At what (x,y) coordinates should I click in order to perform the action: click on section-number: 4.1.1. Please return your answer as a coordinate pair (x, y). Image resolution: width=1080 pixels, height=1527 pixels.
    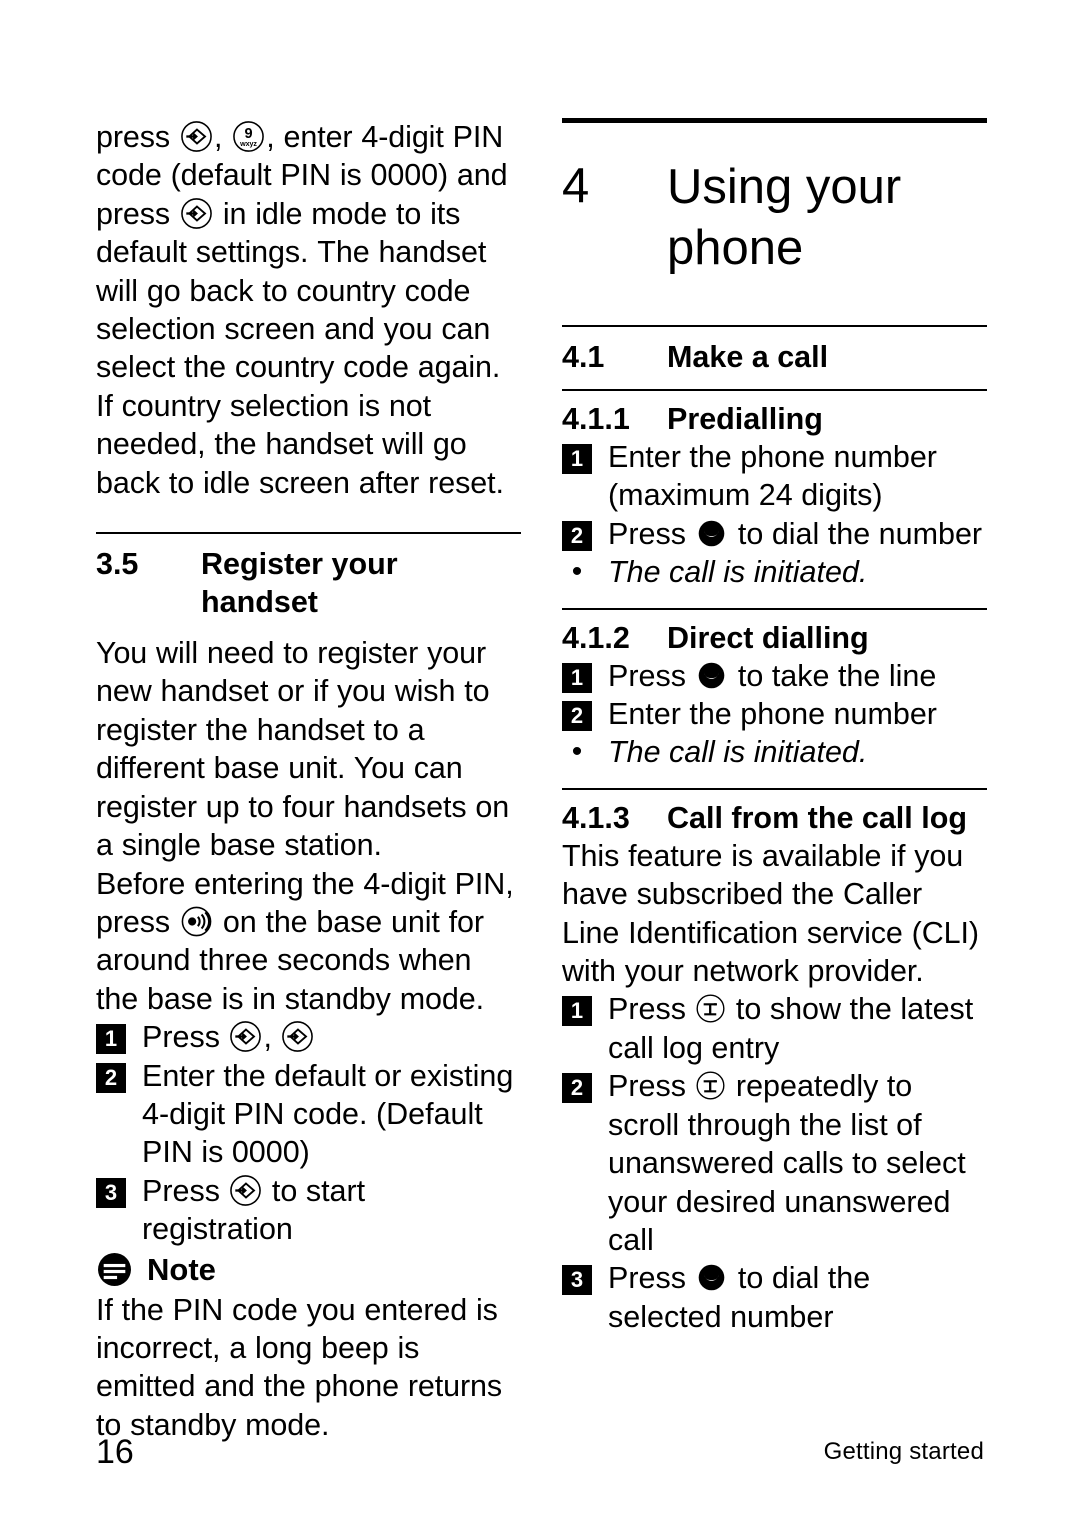
    Looking at the image, I should click on (596, 419).